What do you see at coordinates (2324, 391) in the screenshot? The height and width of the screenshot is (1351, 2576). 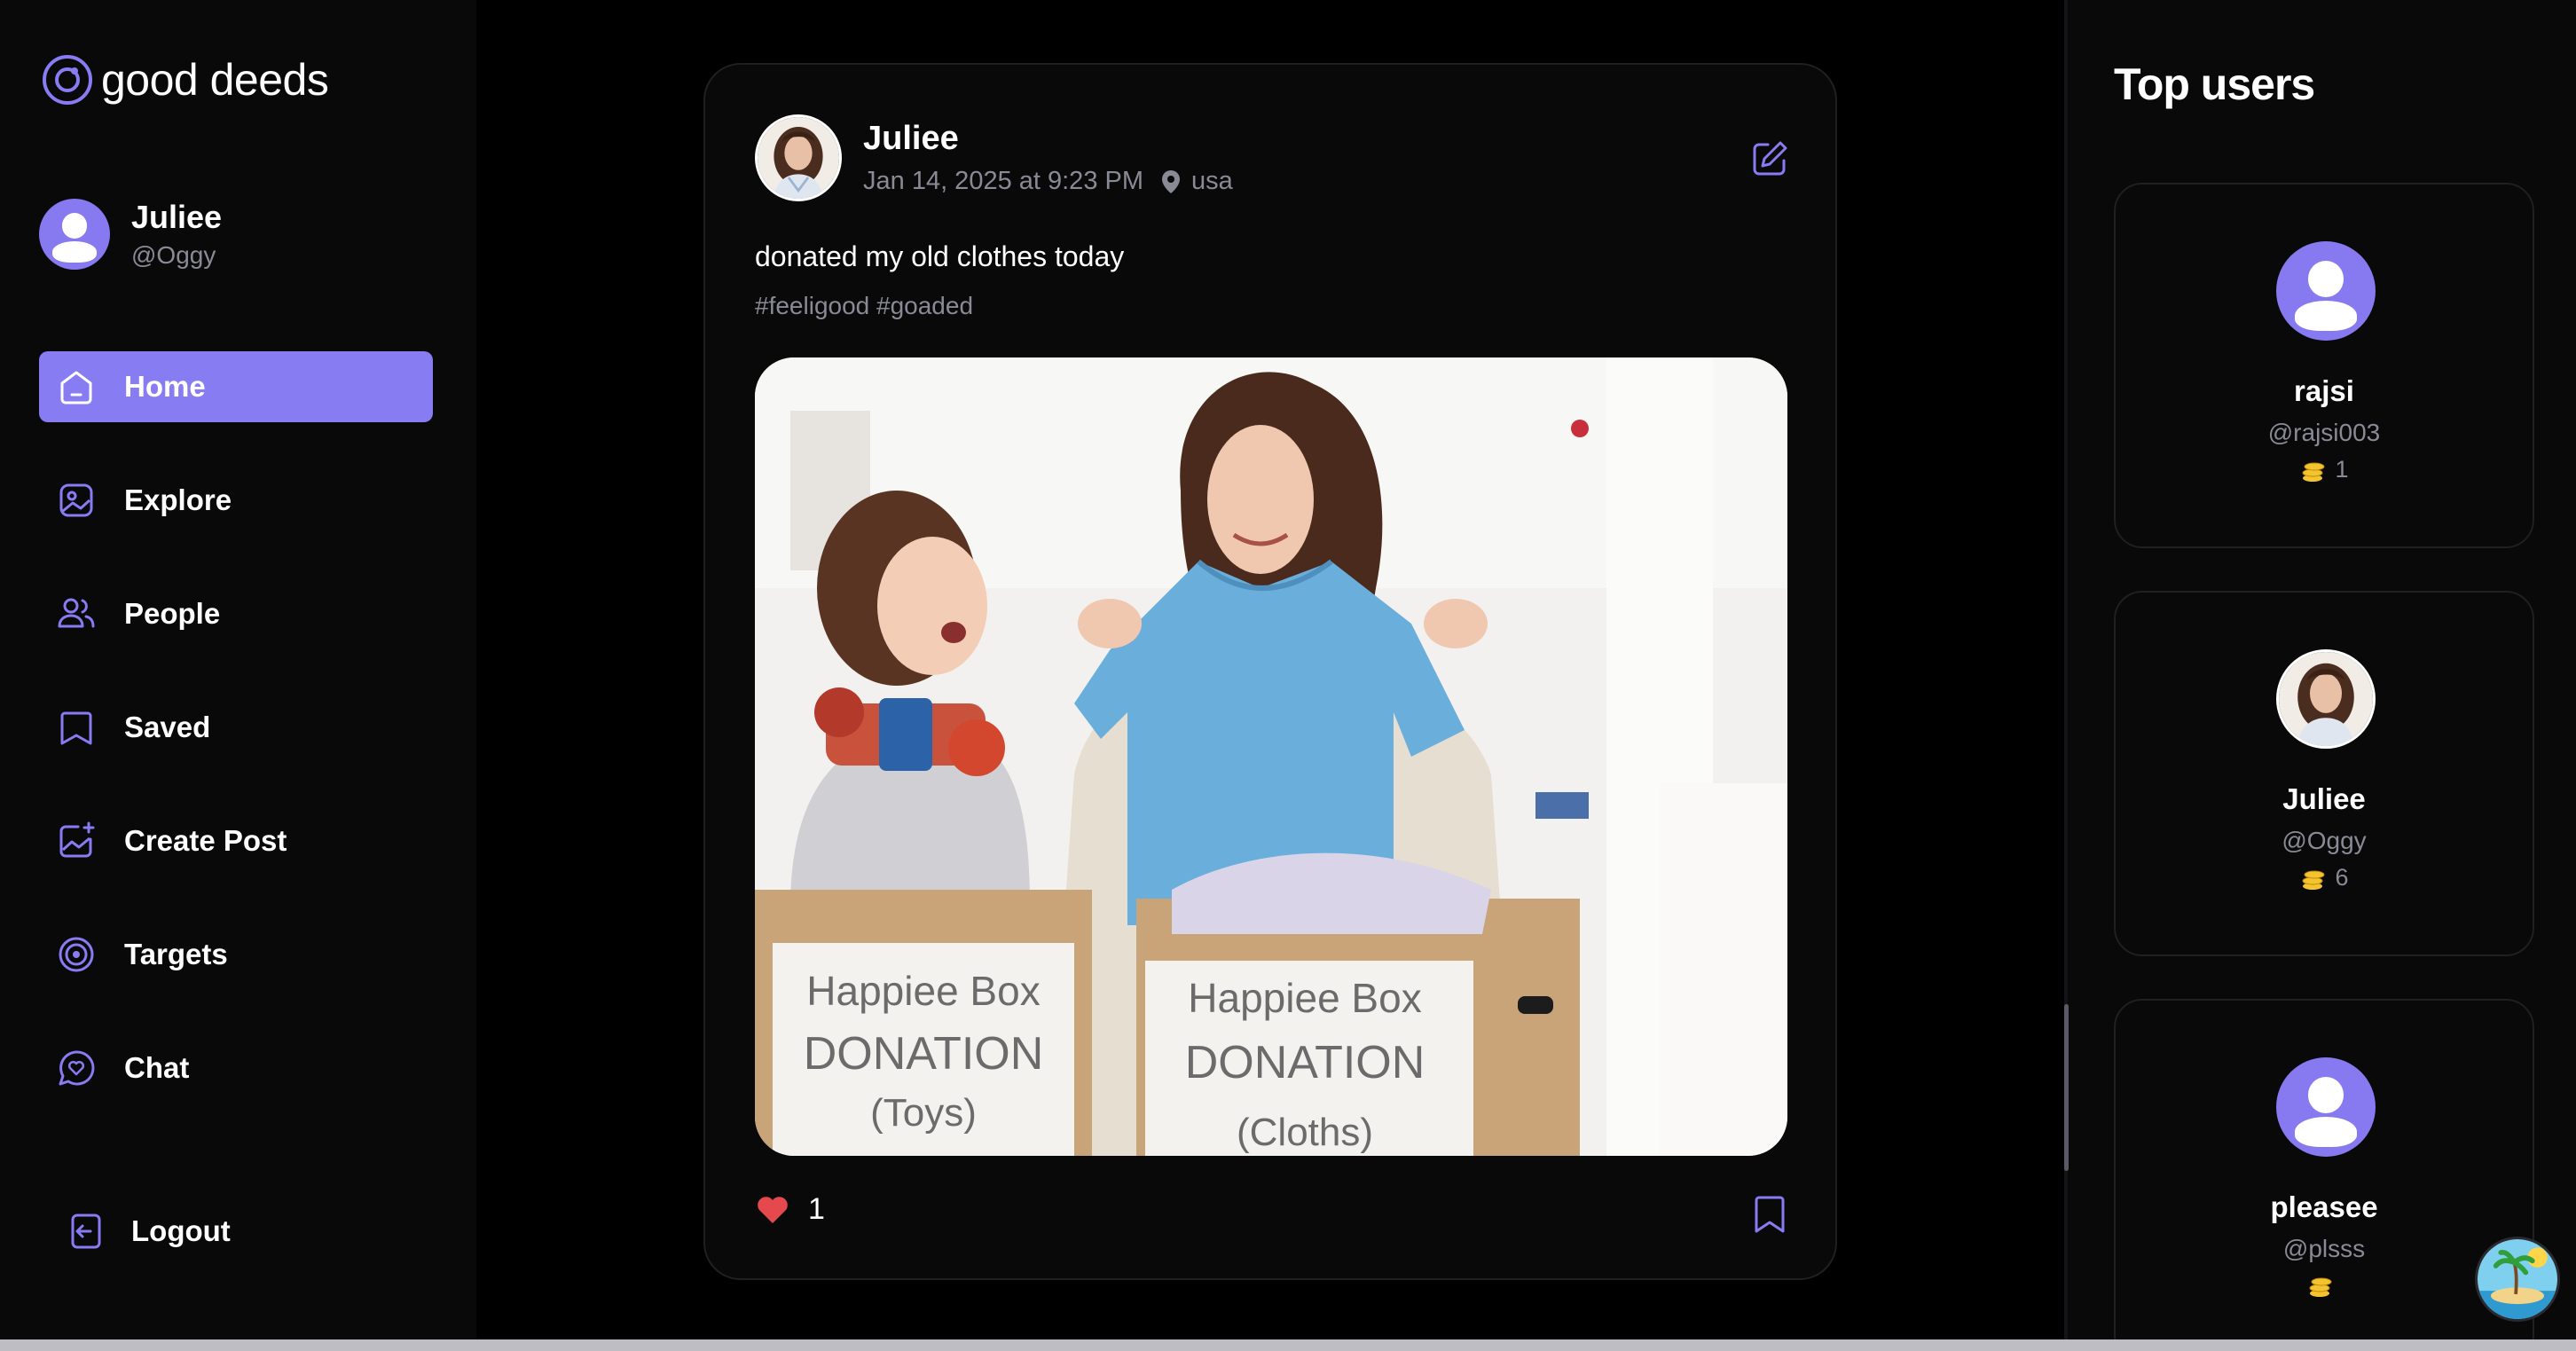 I see `user-name: rajsi` at bounding box center [2324, 391].